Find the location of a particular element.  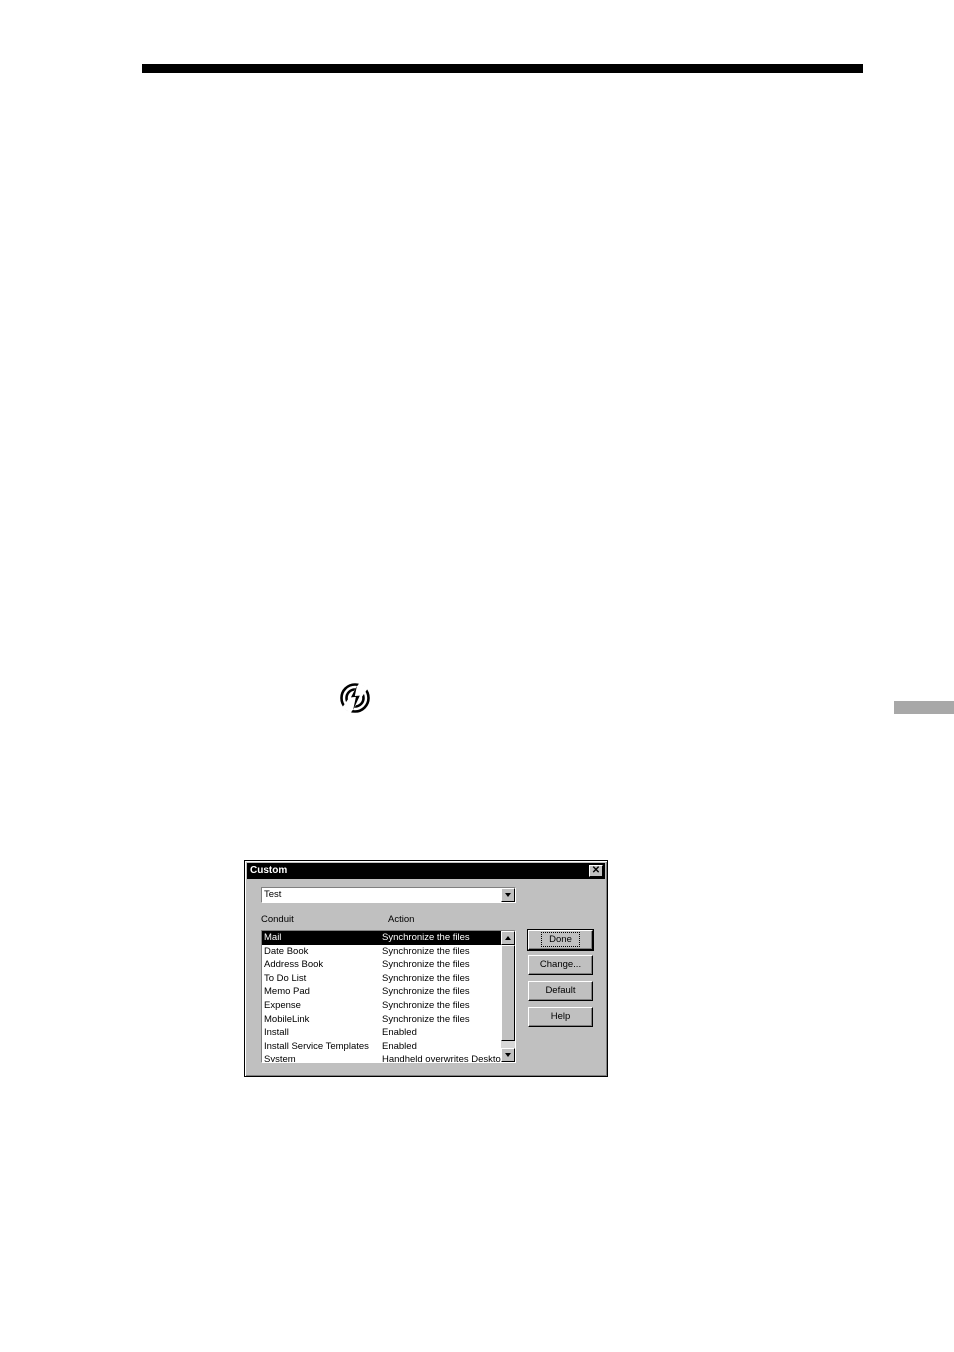

done-button-label: Done is located at coordinates (560, 939).